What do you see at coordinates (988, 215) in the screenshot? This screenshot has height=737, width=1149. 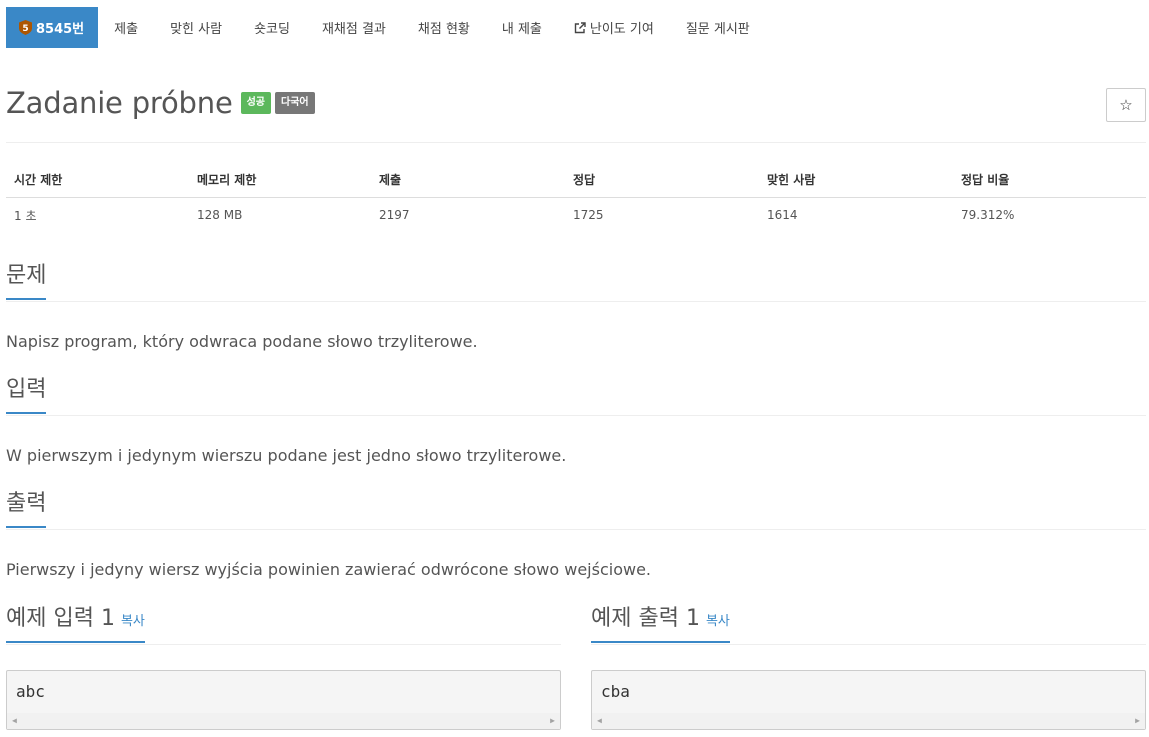 I see `accept-ratio-value: 79.312%` at bounding box center [988, 215].